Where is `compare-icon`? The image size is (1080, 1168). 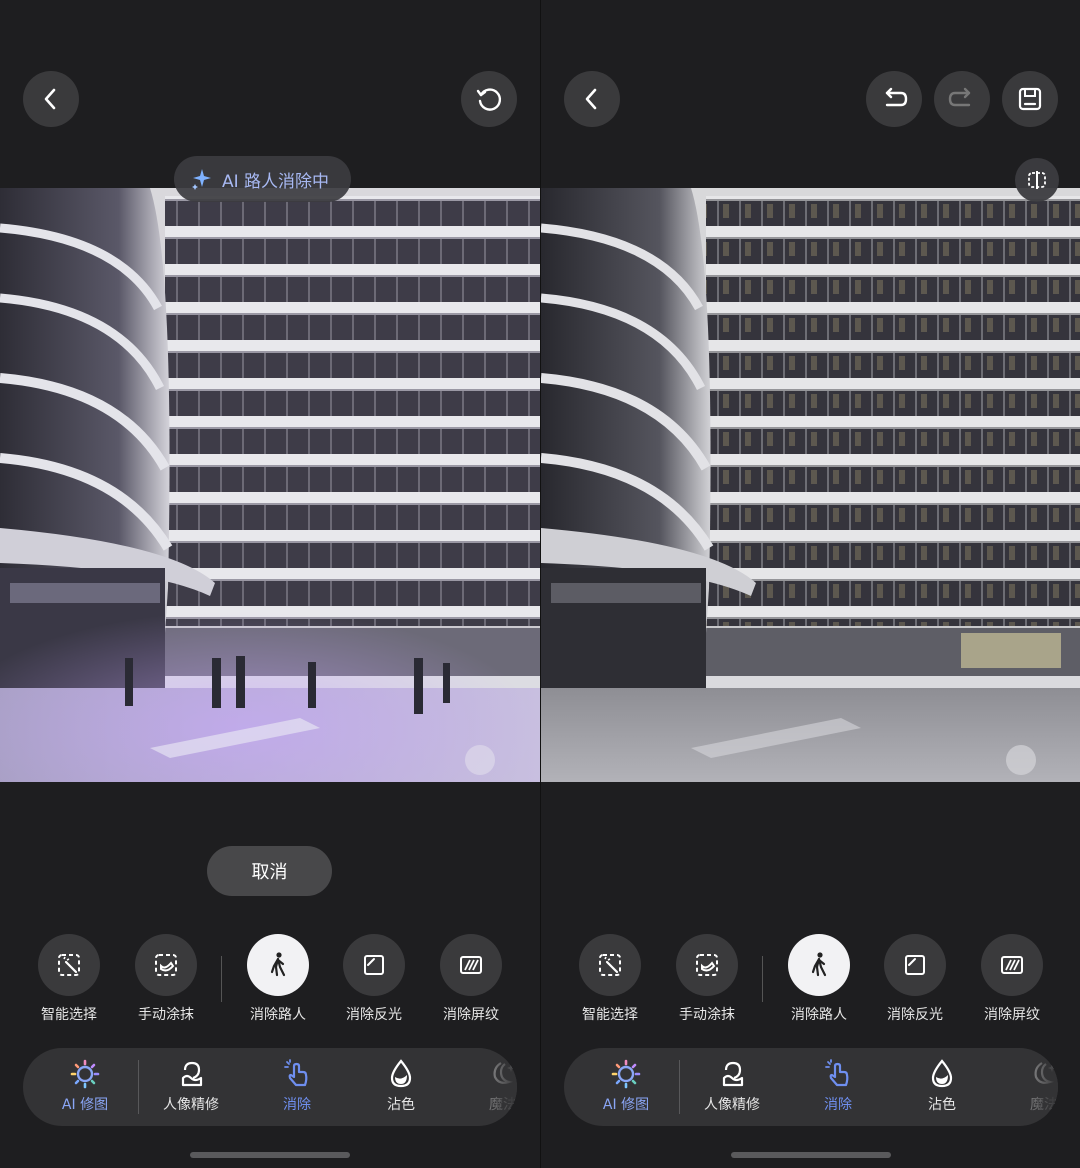 compare-icon is located at coordinates (1037, 180).